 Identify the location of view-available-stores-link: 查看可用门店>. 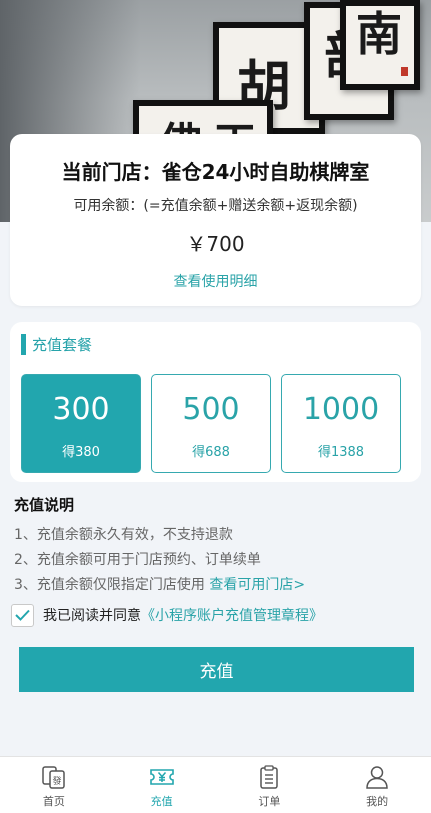
(257, 585).